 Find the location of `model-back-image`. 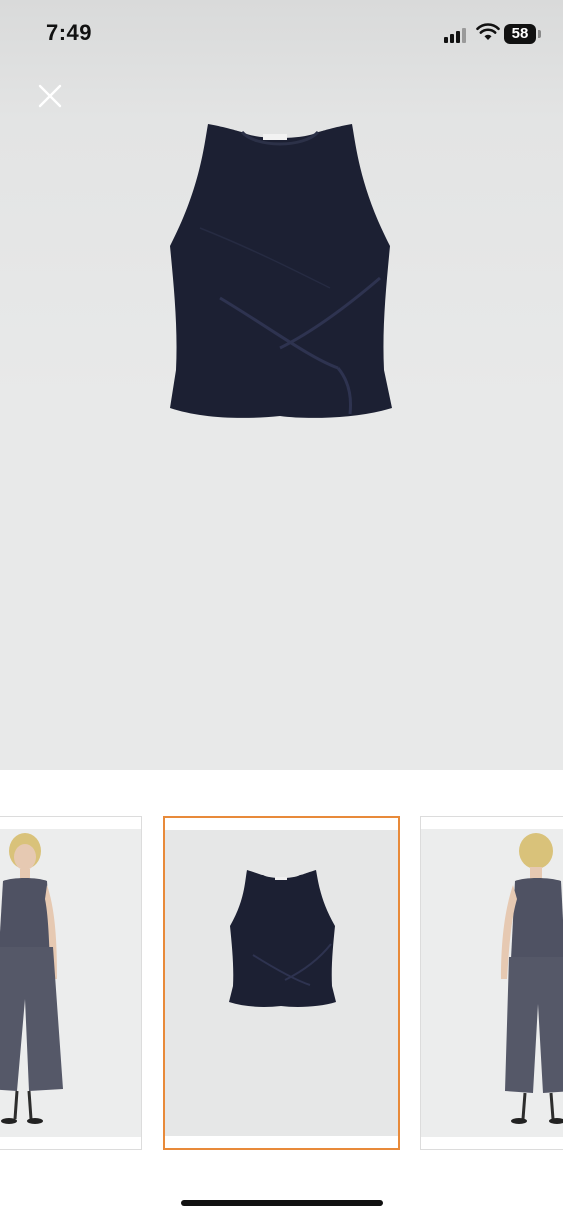

model-back-image is located at coordinates (532, 978).